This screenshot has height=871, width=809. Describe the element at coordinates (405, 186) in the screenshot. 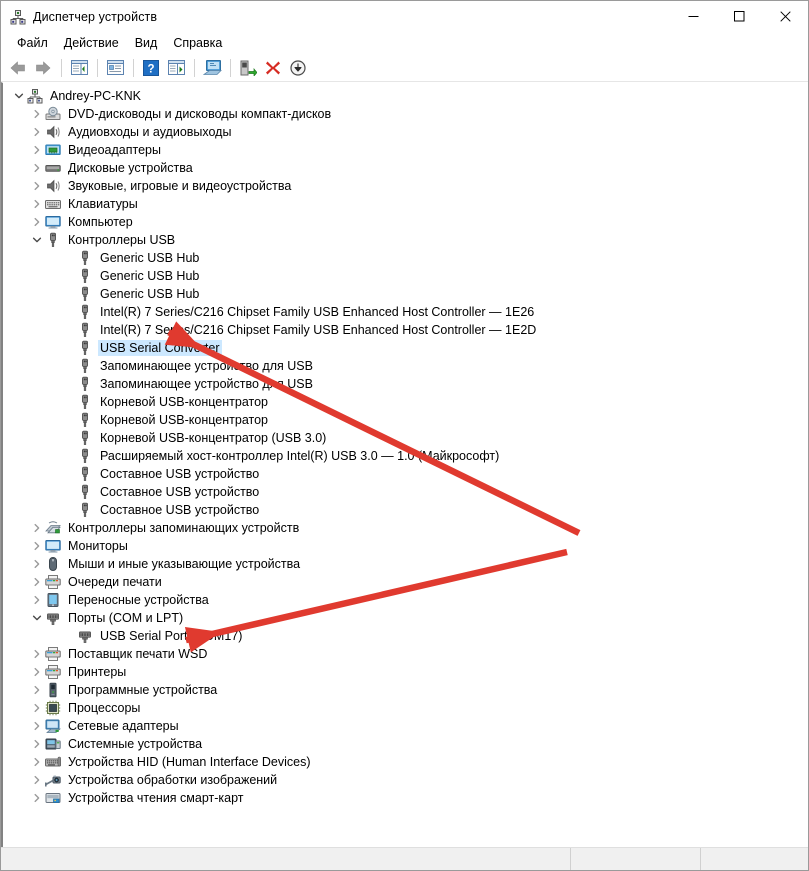

I see `tree-node: Звуковые, игровые и видеоустройства` at that location.